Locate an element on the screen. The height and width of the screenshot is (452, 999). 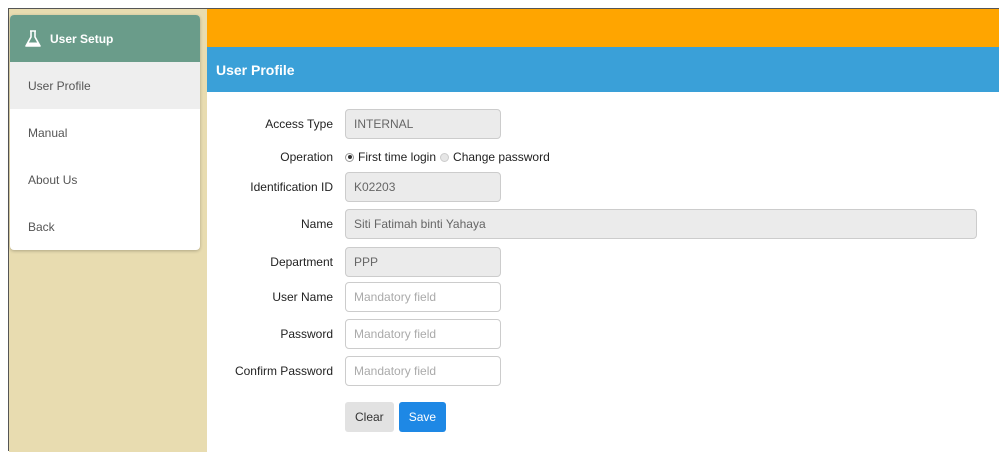
form-actions: Clear Save is located at coordinates (603, 417).